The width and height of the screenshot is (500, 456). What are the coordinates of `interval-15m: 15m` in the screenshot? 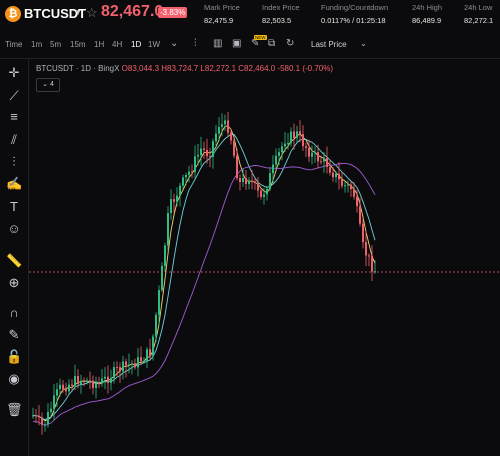 It's located at (78, 44).